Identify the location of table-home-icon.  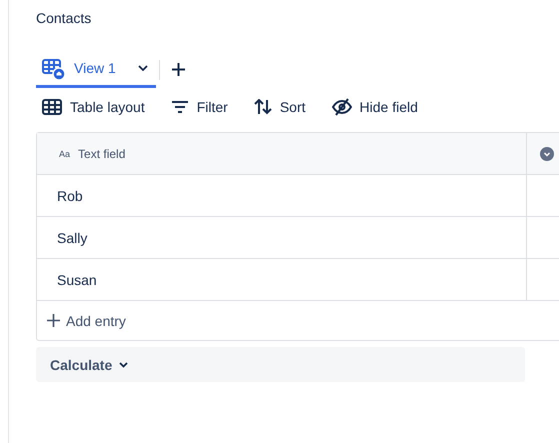
(54, 70).